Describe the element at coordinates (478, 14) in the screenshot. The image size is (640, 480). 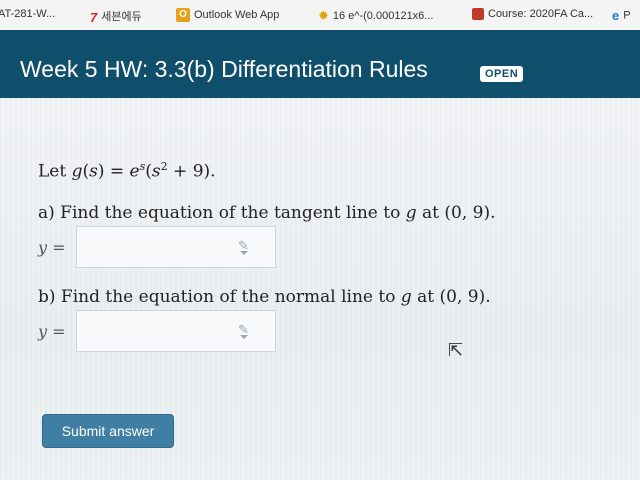
I see `course-icon` at that location.